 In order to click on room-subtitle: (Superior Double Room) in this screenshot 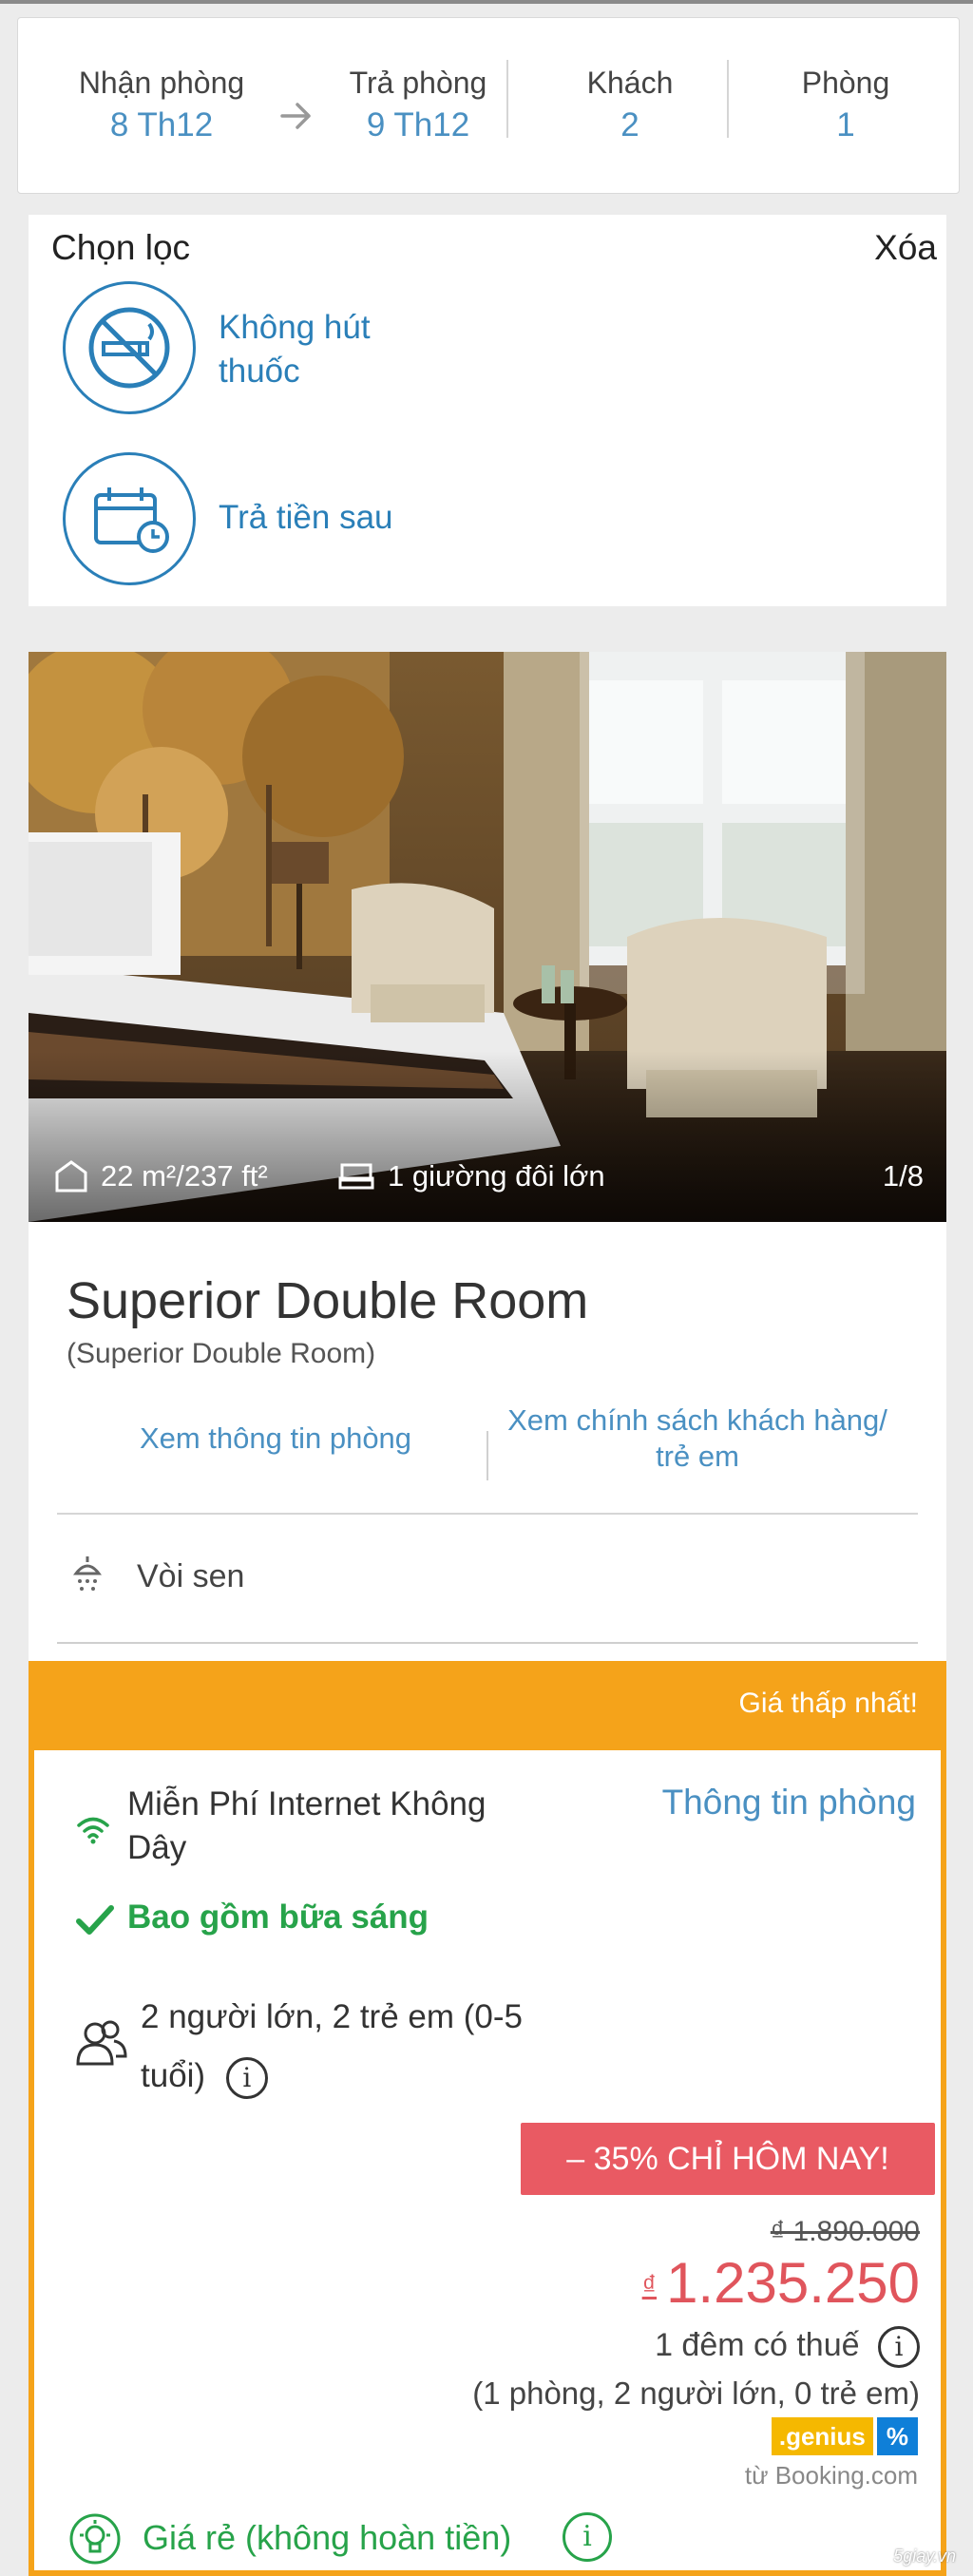, I will do `click(221, 1353)`.